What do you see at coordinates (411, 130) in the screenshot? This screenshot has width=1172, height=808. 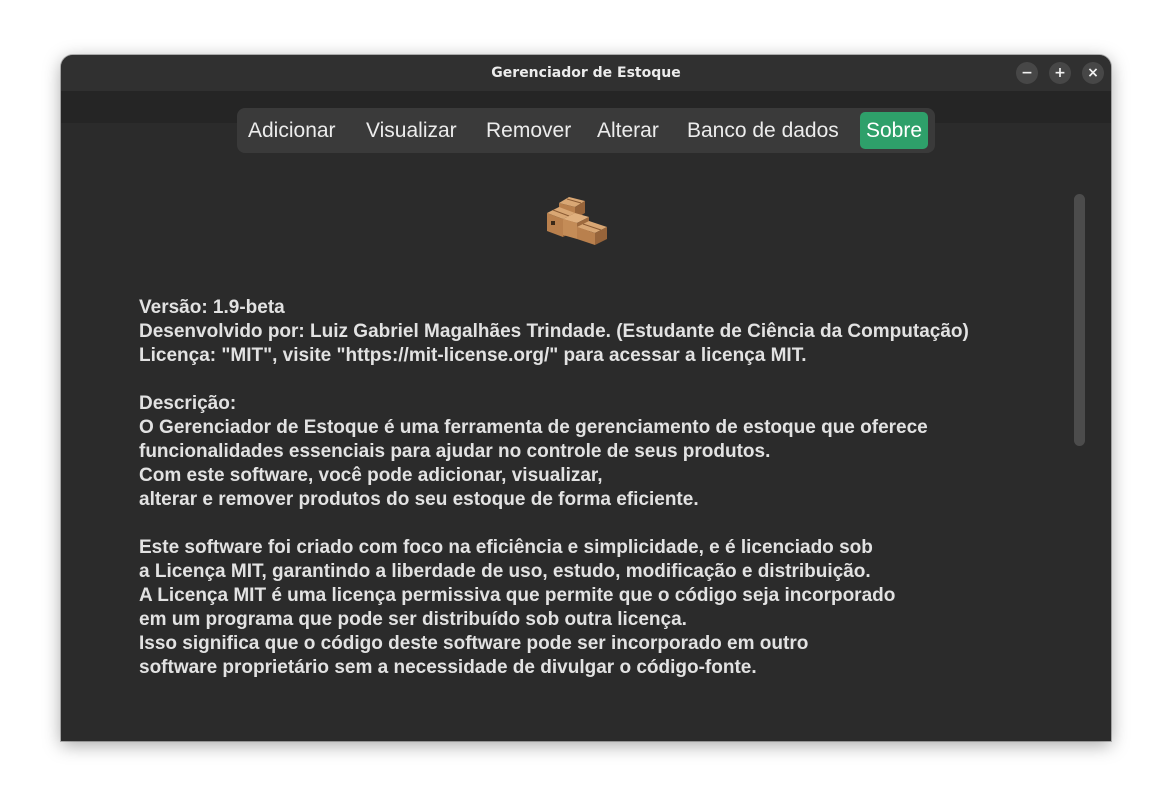 I see `tab-visualizar: Visualizar` at bounding box center [411, 130].